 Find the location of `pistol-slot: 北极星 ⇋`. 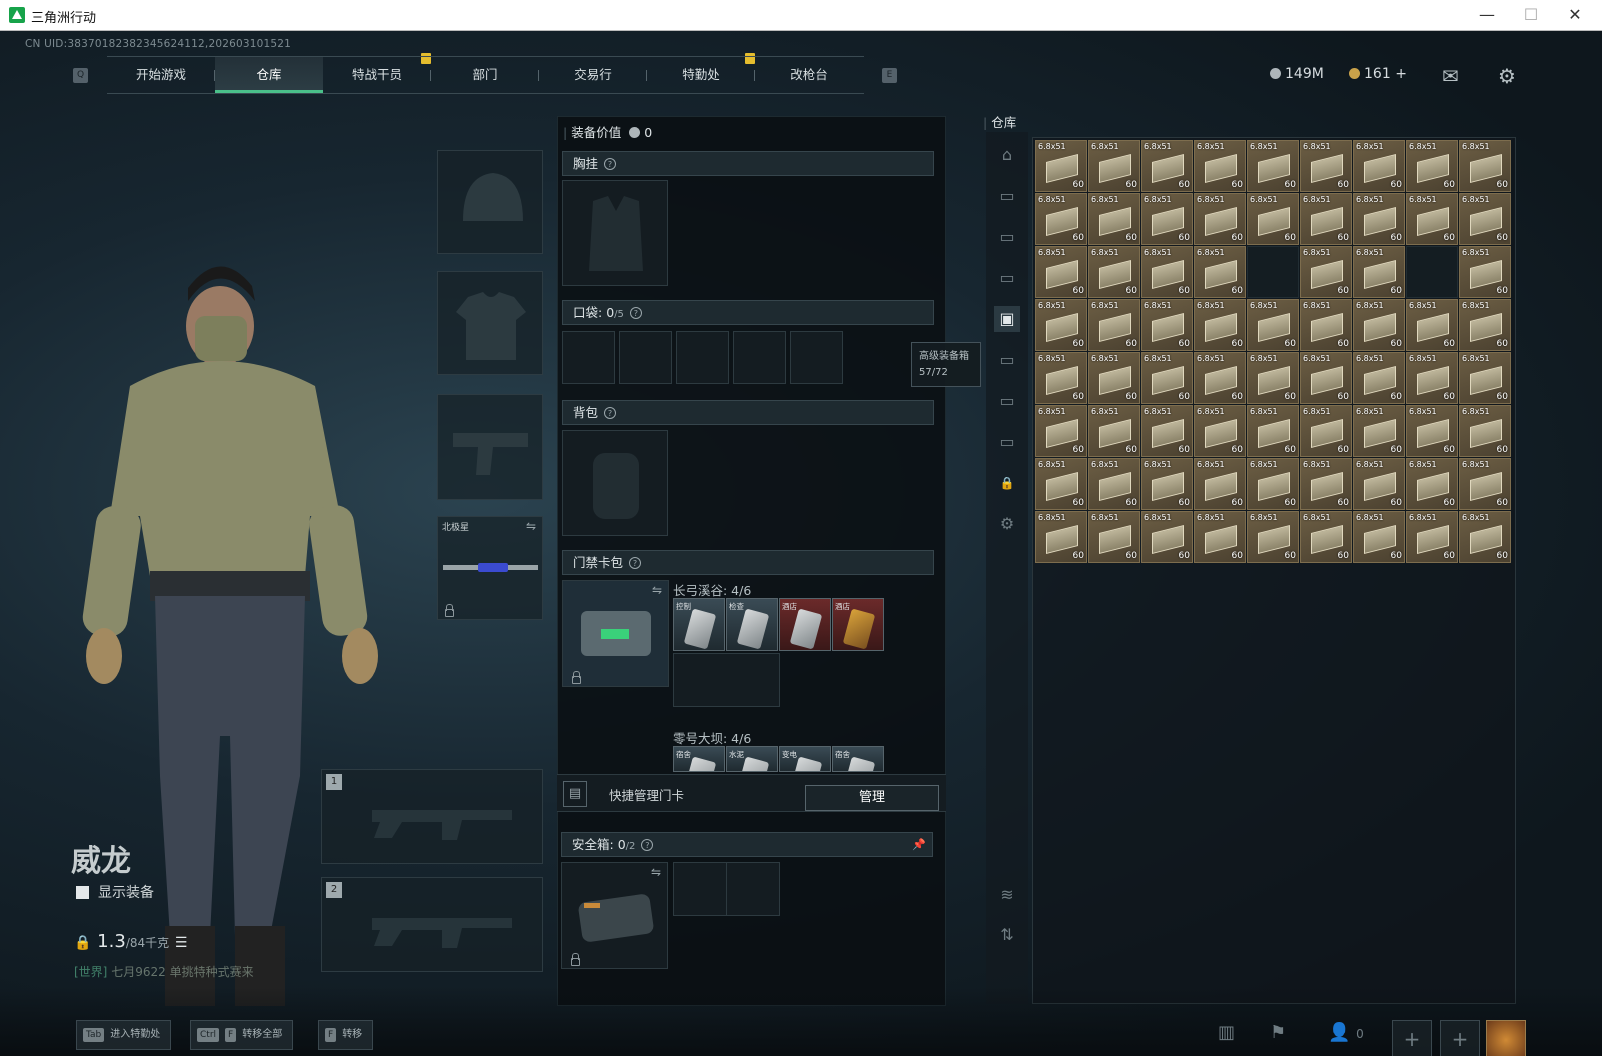

pistol-slot: 北极星 ⇋ is located at coordinates (490, 568).